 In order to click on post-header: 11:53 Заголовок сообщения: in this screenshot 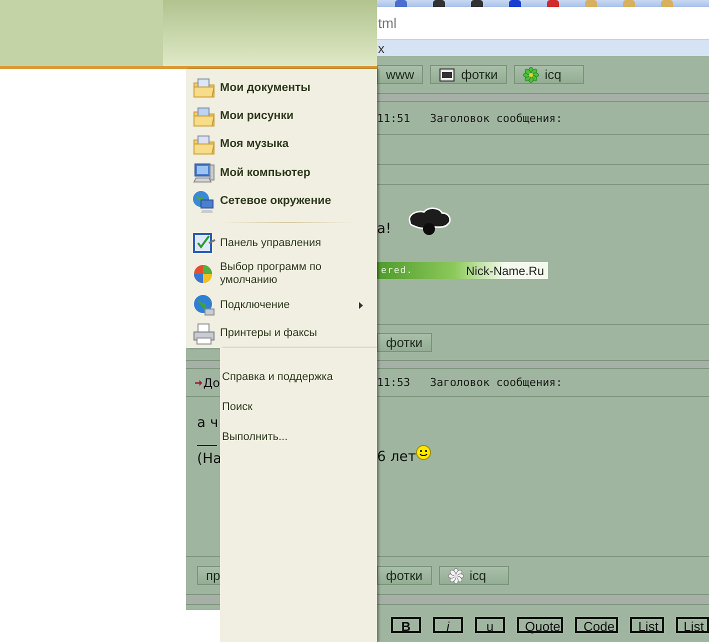, I will do `click(469, 382)`.